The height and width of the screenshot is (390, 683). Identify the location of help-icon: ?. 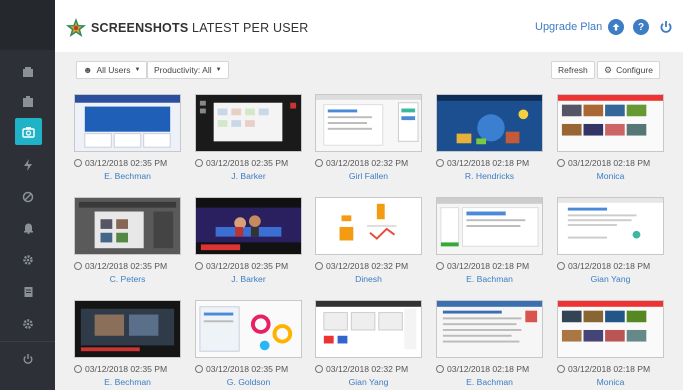
(641, 27).